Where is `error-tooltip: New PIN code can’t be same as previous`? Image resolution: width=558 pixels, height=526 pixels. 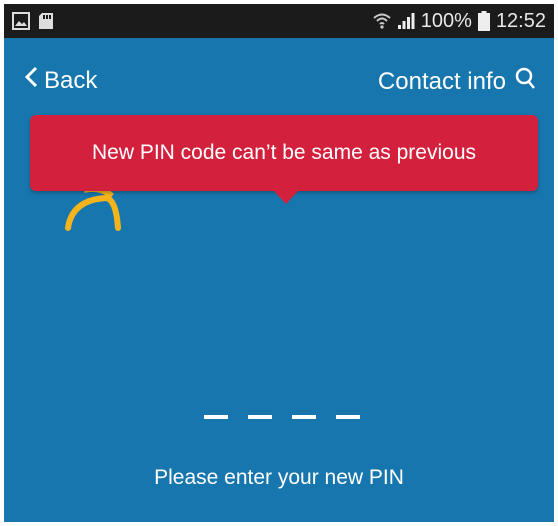
error-tooltip: New PIN code can’t be same as previous is located at coordinates (284, 153).